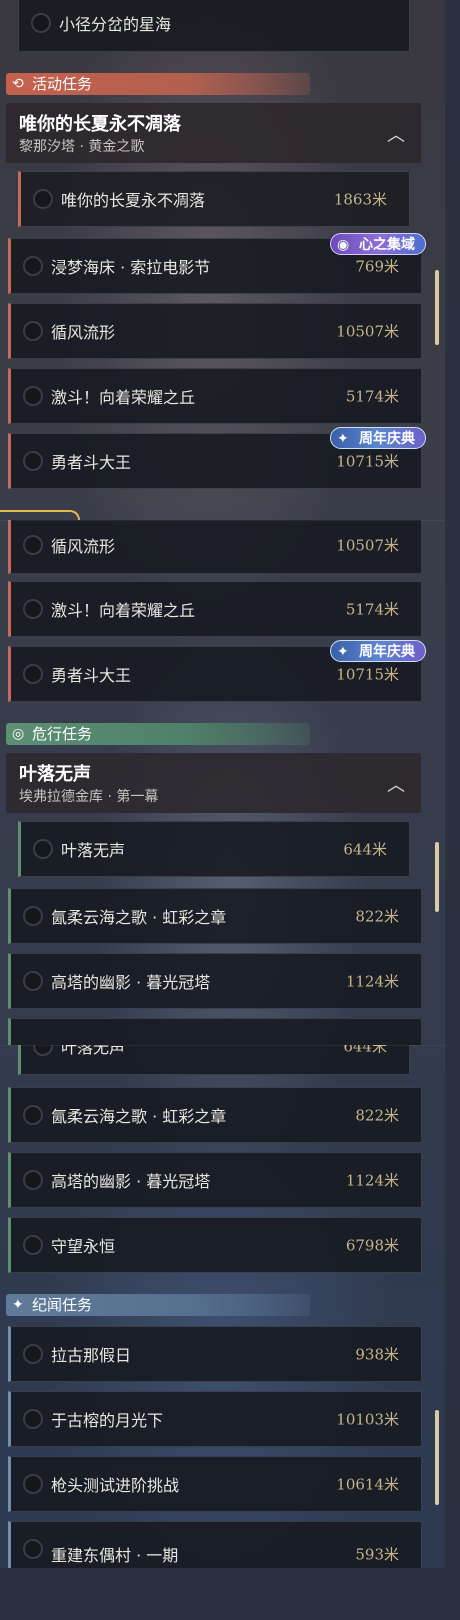 Image resolution: width=460 pixels, height=1620 pixels. What do you see at coordinates (387, 245) in the screenshot?
I see `badge-label: 心之集域` at bounding box center [387, 245].